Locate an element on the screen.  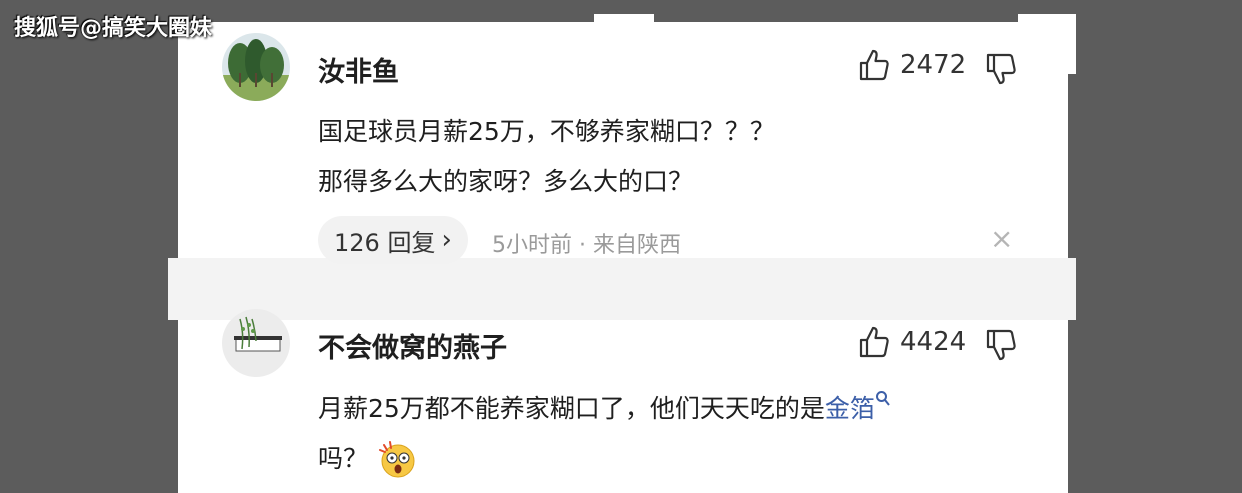
reply-button: 126 回复 › is located at coordinates (393, 240).